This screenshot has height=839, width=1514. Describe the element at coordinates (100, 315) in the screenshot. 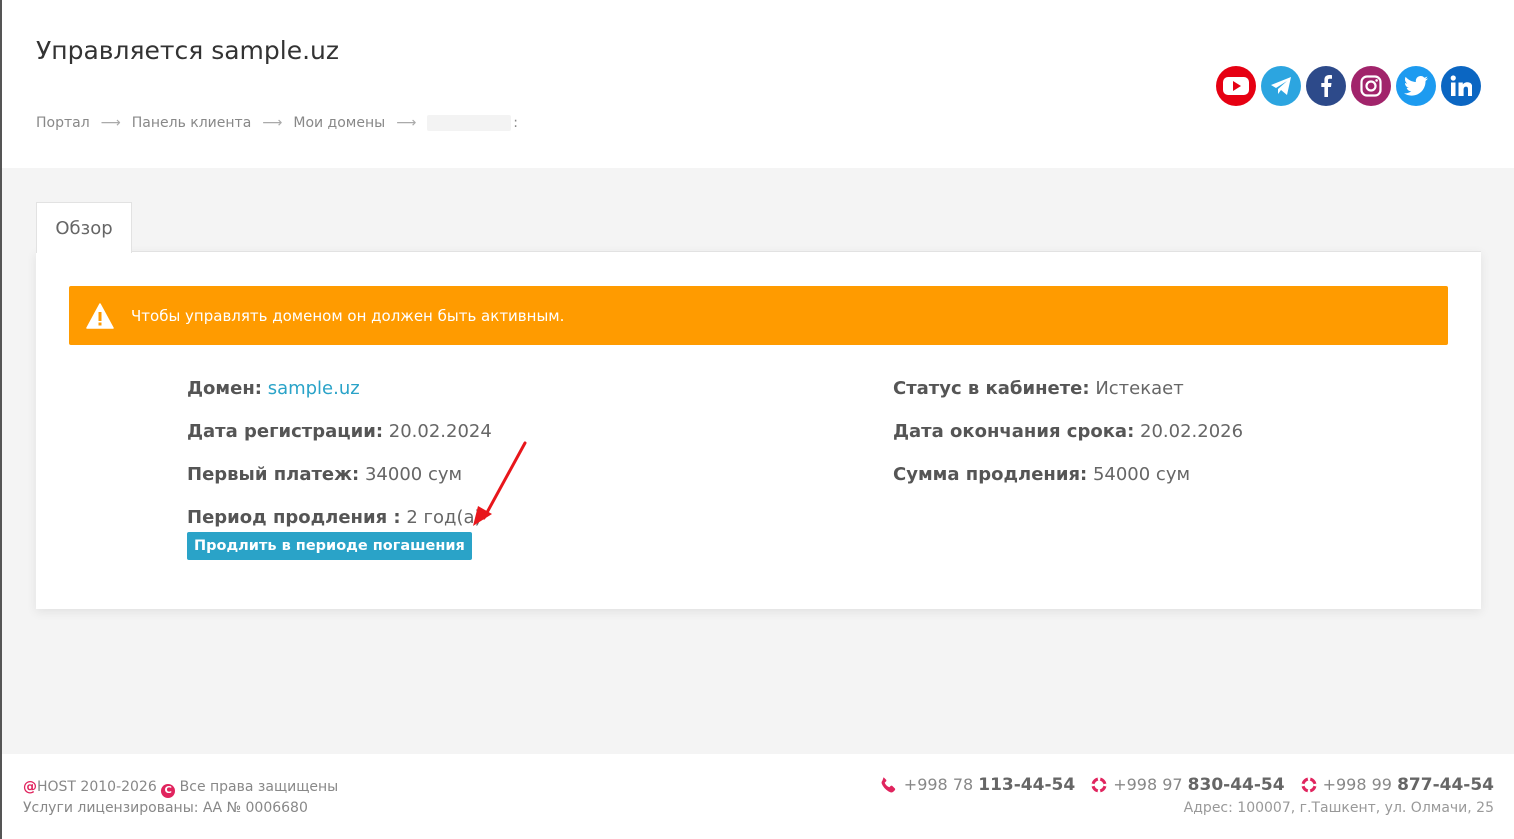

I see `warning-icon` at that location.